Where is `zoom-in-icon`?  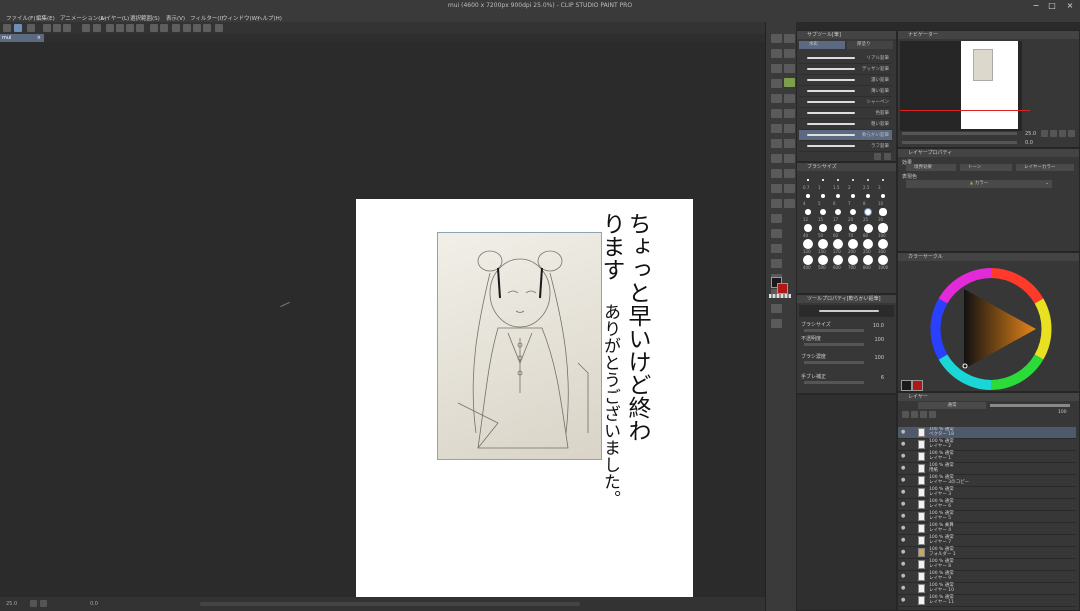
zoom-in-icon is located at coordinates (1053, 133).